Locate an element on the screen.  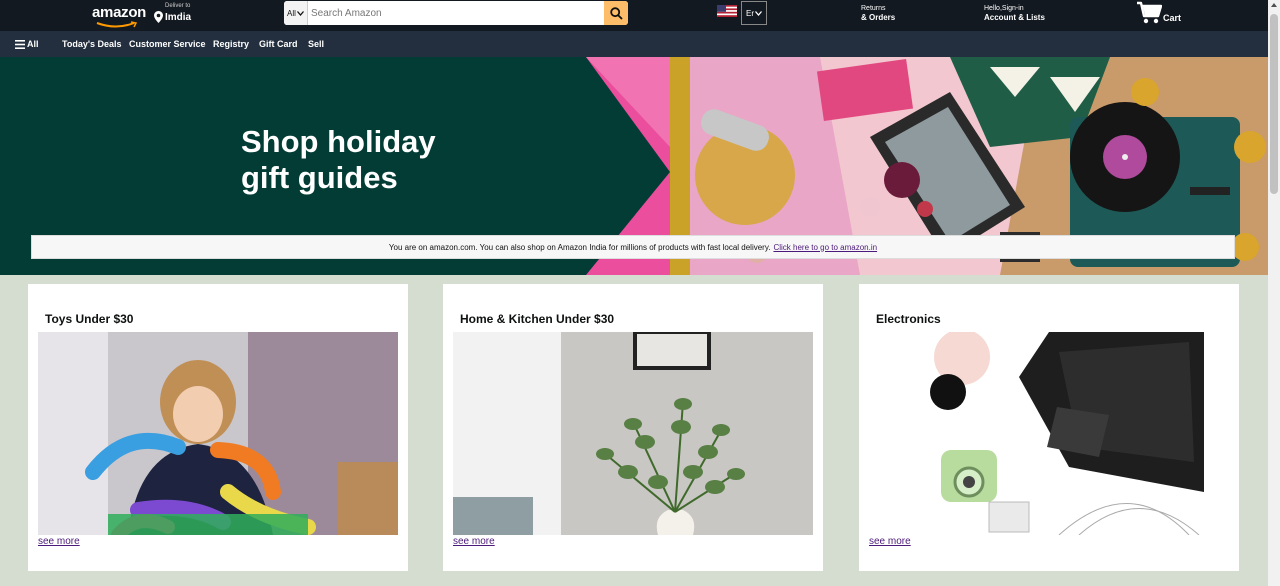
amazon-logo: amazon is located at coordinates (120, 16).